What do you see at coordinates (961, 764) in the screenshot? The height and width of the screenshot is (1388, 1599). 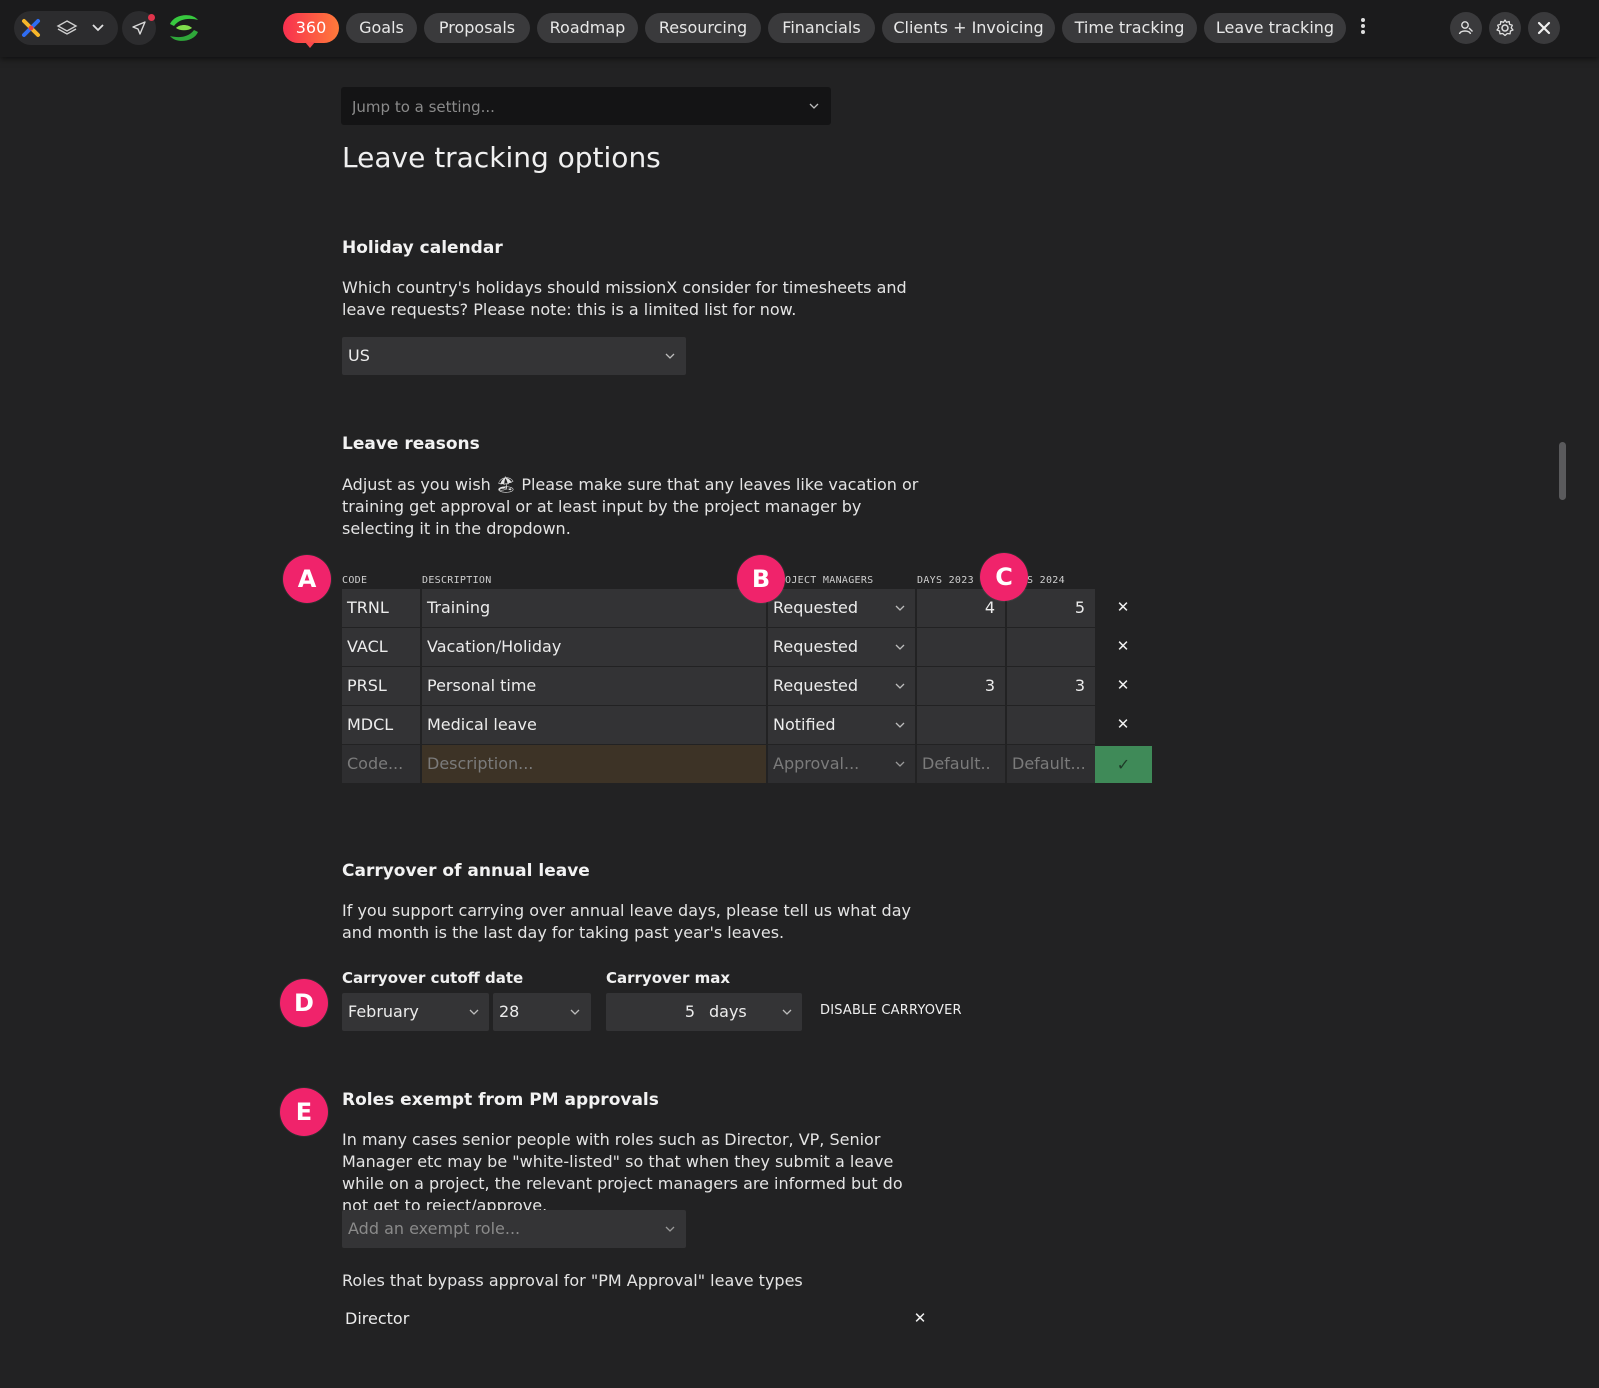 I see `new-days-2023-input: Default..` at bounding box center [961, 764].